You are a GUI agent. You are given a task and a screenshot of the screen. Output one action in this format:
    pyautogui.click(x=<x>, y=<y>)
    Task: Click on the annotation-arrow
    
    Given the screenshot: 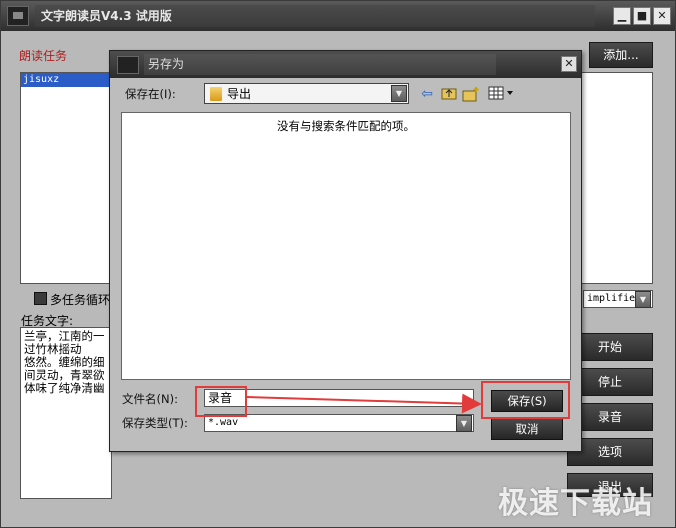 What is the action you would take?
    pyautogui.click(x=364, y=403)
    